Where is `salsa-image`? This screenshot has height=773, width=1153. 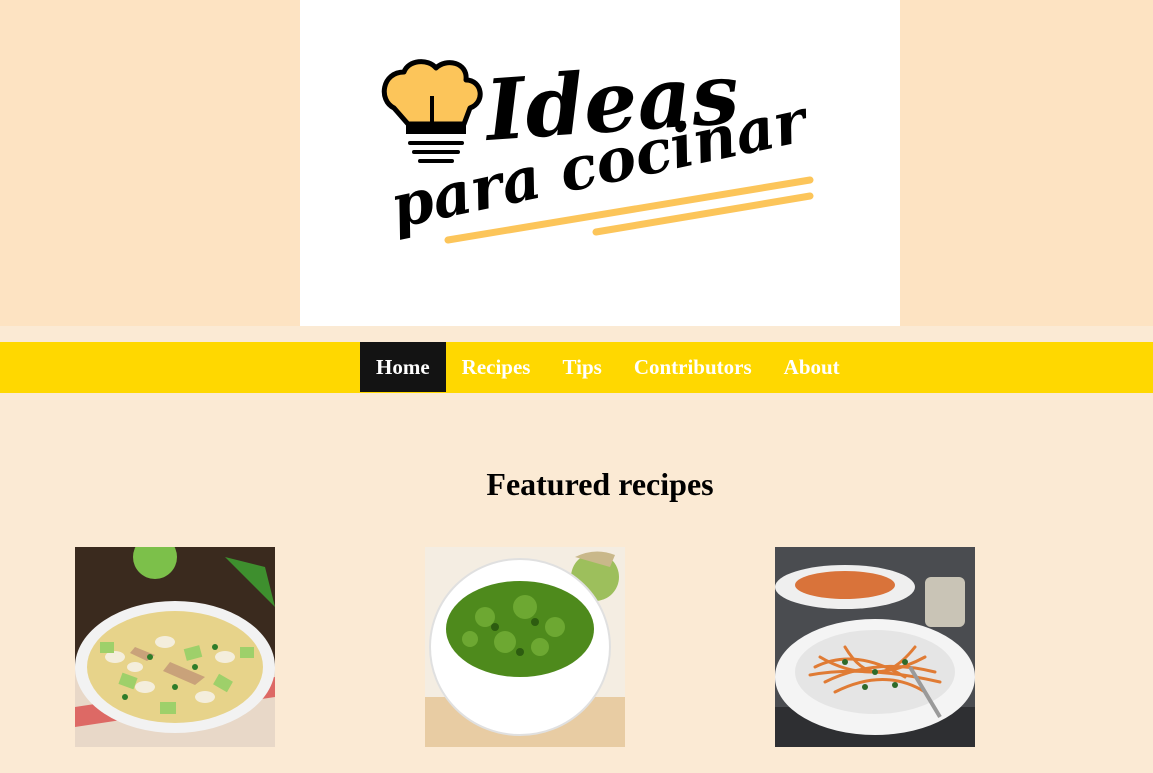
salsa-image is located at coordinates (525, 647).